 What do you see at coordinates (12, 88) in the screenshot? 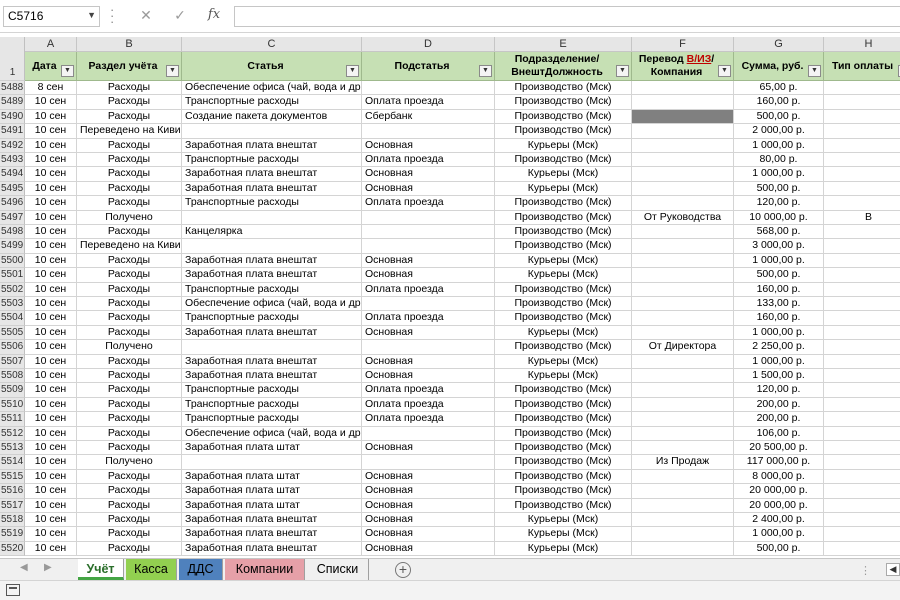
I see `row-header: 5488` at bounding box center [12, 88].